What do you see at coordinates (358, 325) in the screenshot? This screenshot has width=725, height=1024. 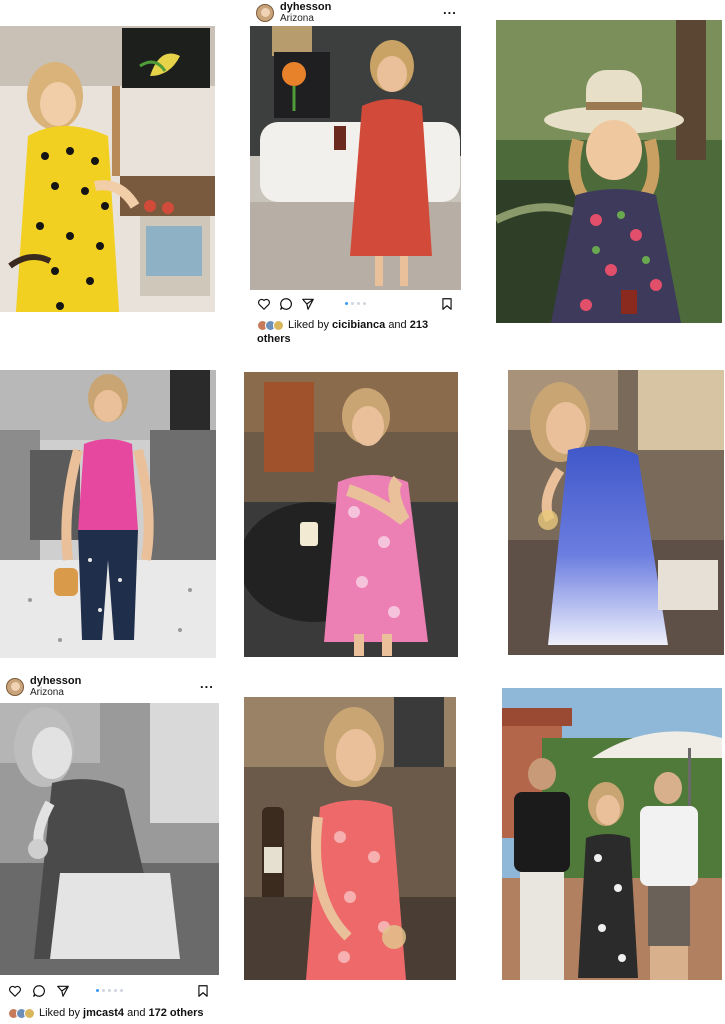 I see `liked-by-username: cicibianca` at bounding box center [358, 325].